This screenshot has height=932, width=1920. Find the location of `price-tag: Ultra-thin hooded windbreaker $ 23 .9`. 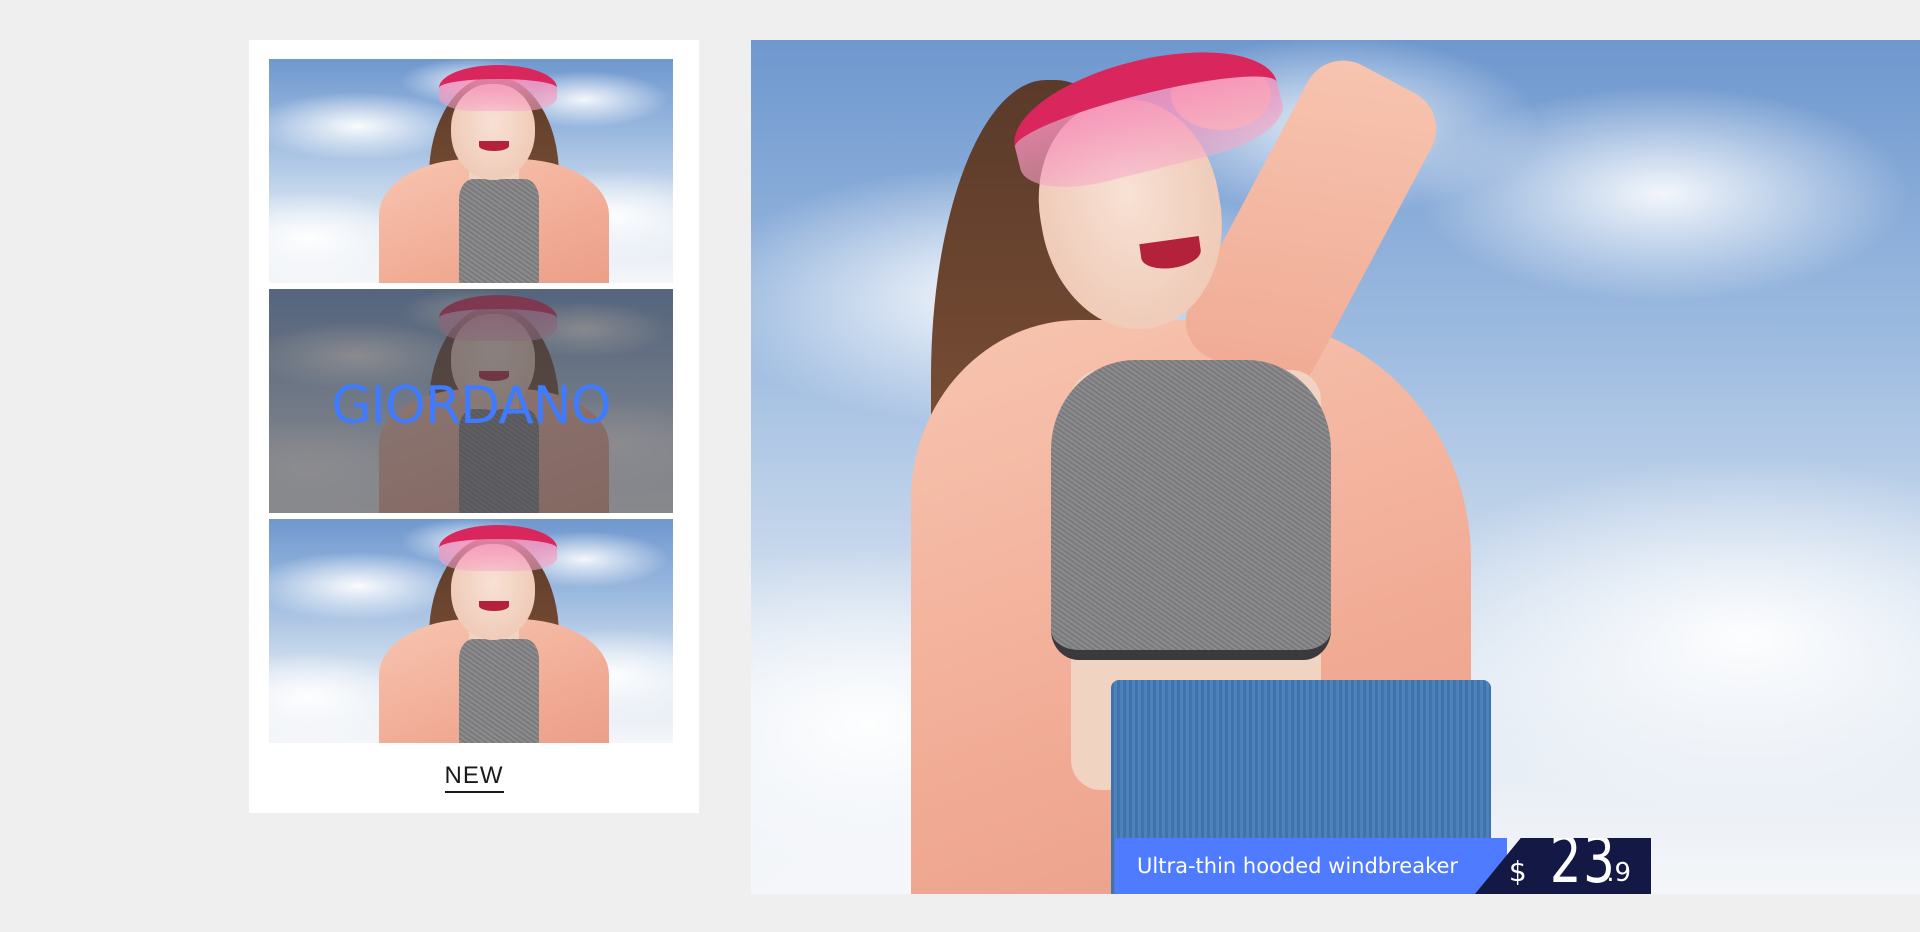

price-tag: Ultra-thin hooded windbreaker $ 23 .9 is located at coordinates (1383, 866).